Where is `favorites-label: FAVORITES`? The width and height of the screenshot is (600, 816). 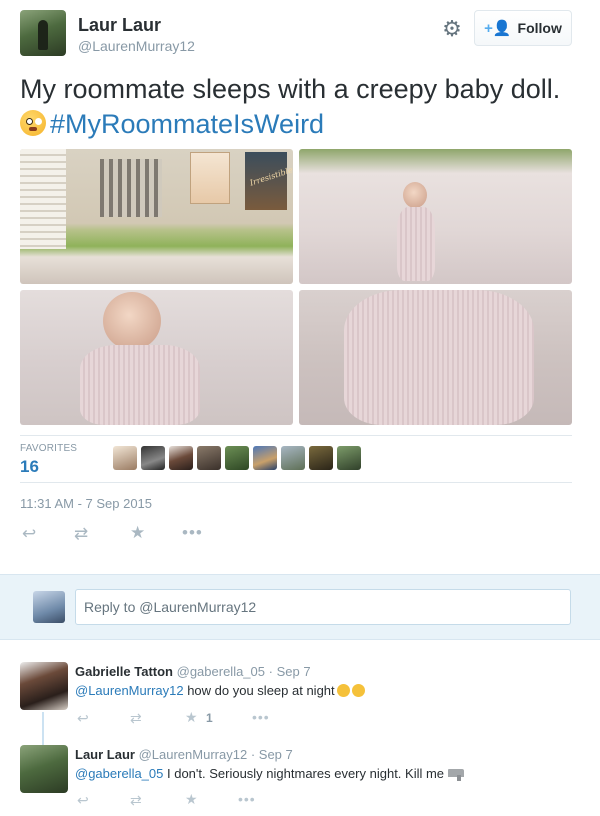 favorites-label: FAVORITES is located at coordinates (49, 448).